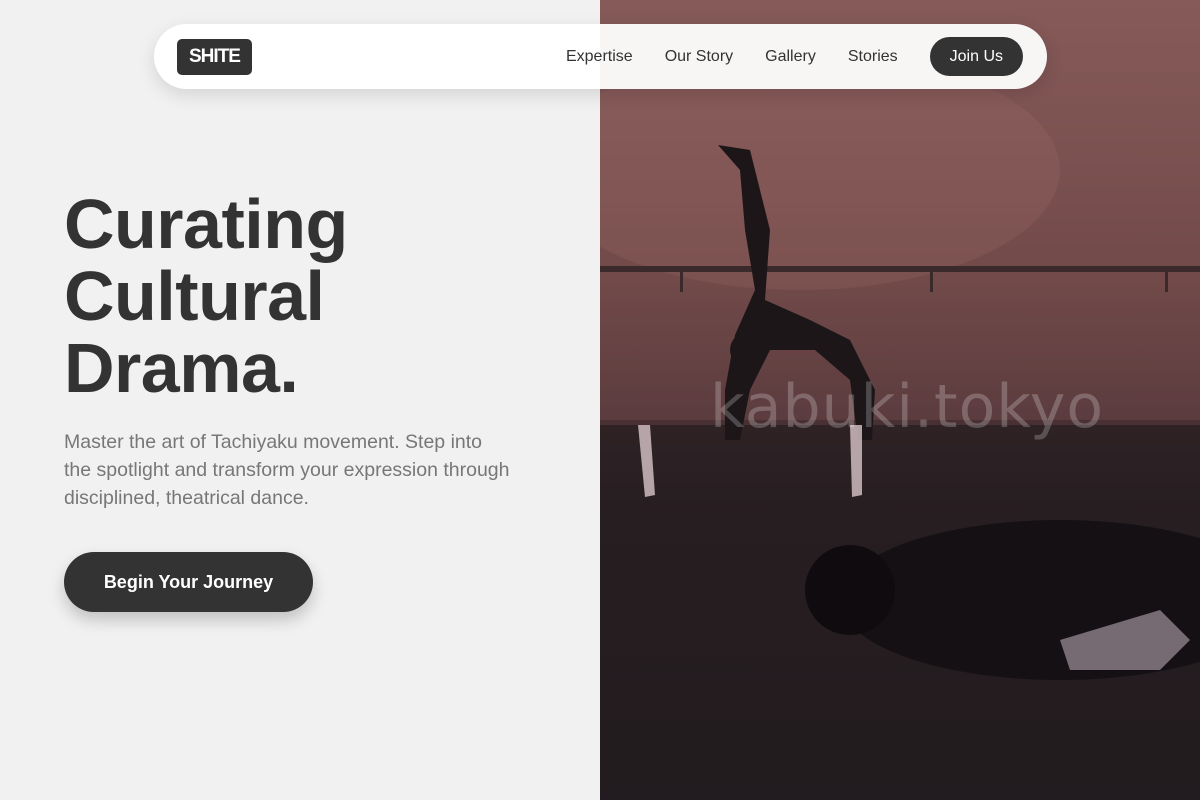 The image size is (1200, 800). I want to click on nav-link-gallery: Gallery, so click(790, 57).